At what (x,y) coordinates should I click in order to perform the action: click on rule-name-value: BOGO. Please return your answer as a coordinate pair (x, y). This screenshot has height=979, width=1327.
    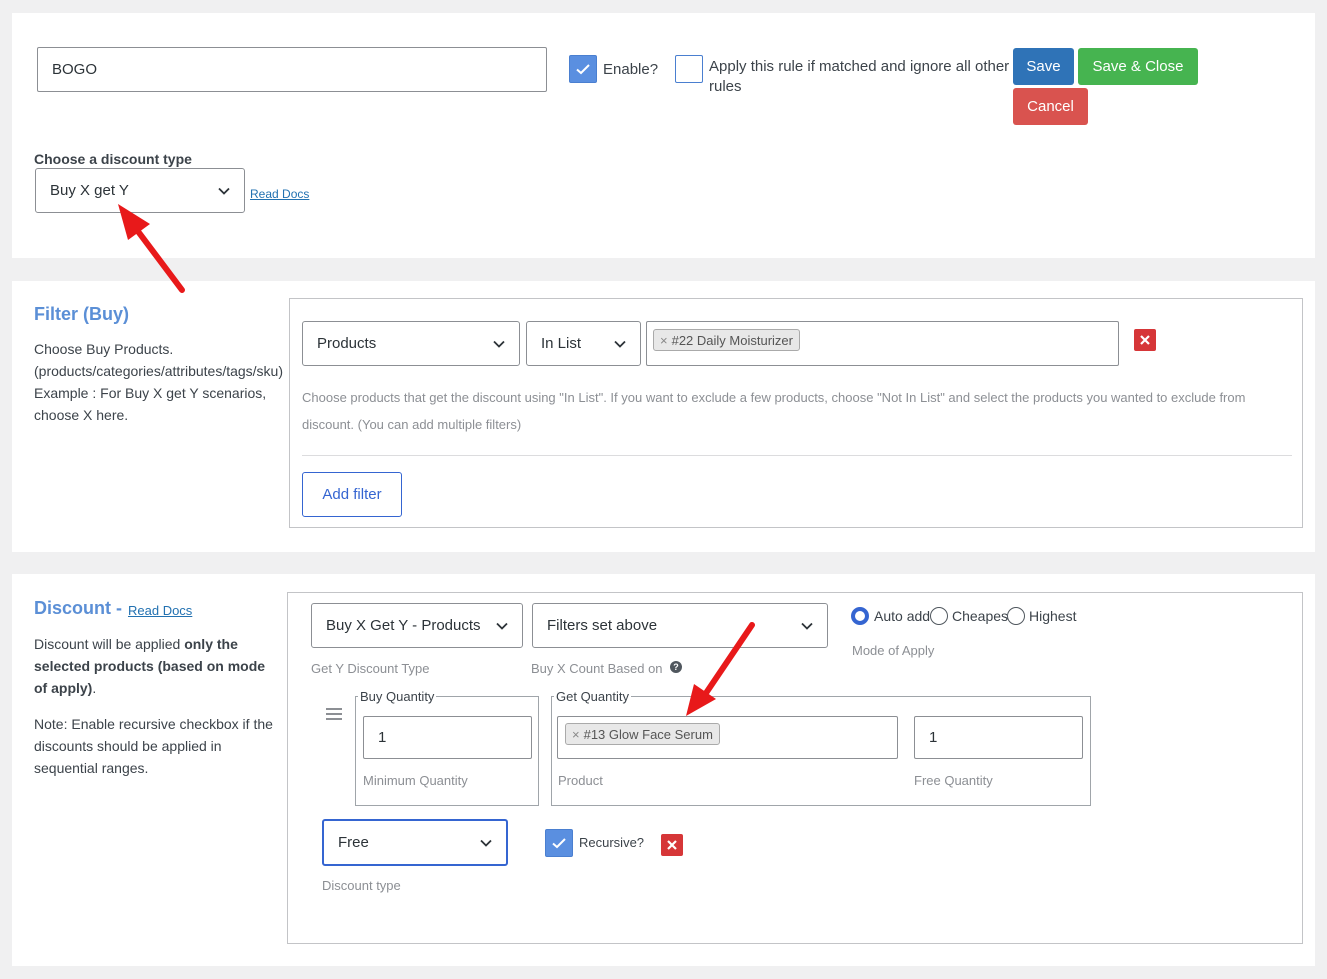
    Looking at the image, I should click on (75, 69).